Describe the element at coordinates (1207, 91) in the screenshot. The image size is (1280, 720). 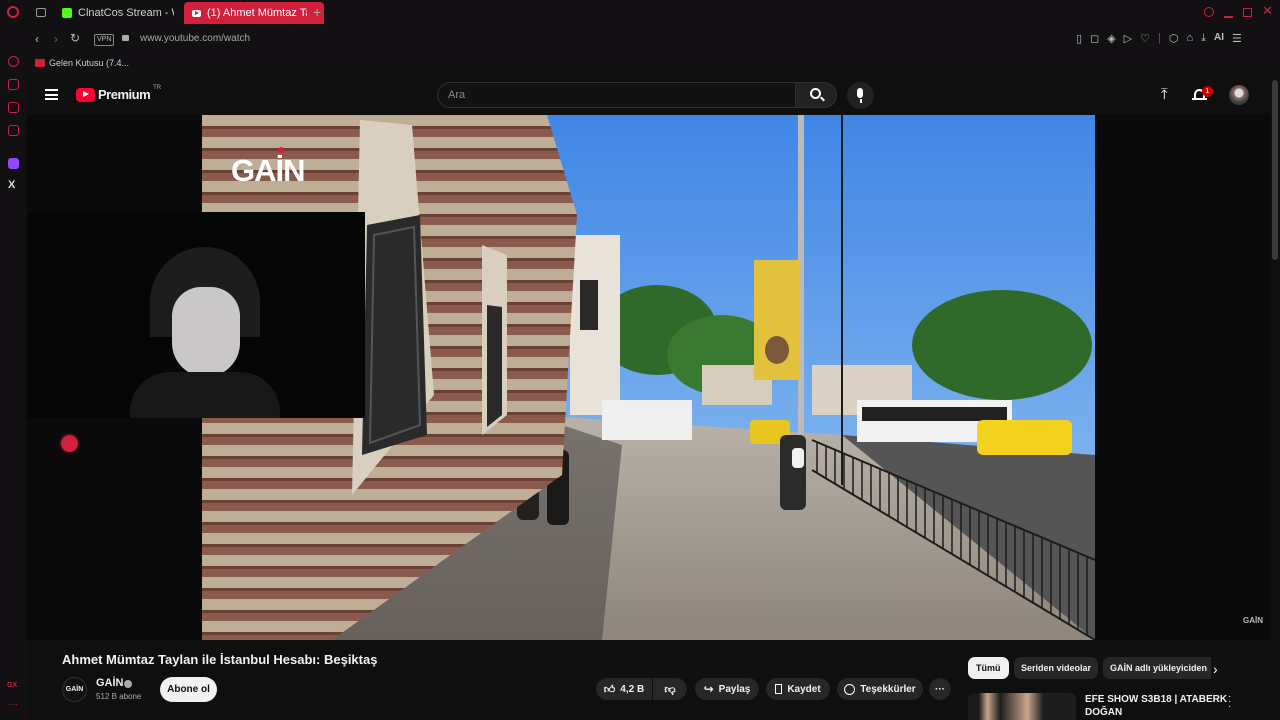
I see `notification-count-badge: 1` at that location.